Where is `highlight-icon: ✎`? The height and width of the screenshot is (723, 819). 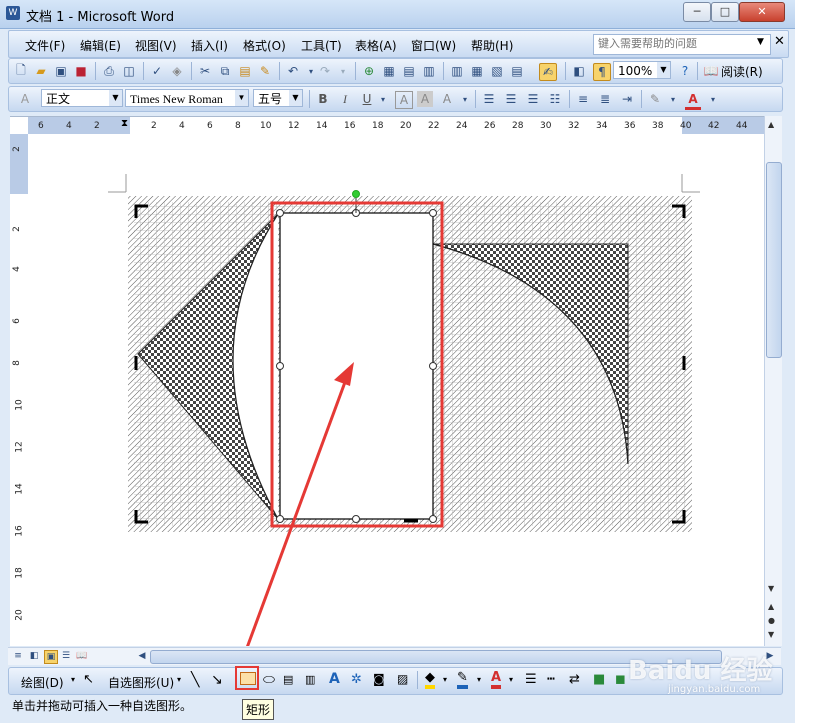 highlight-icon: ✎ is located at coordinates (655, 99).